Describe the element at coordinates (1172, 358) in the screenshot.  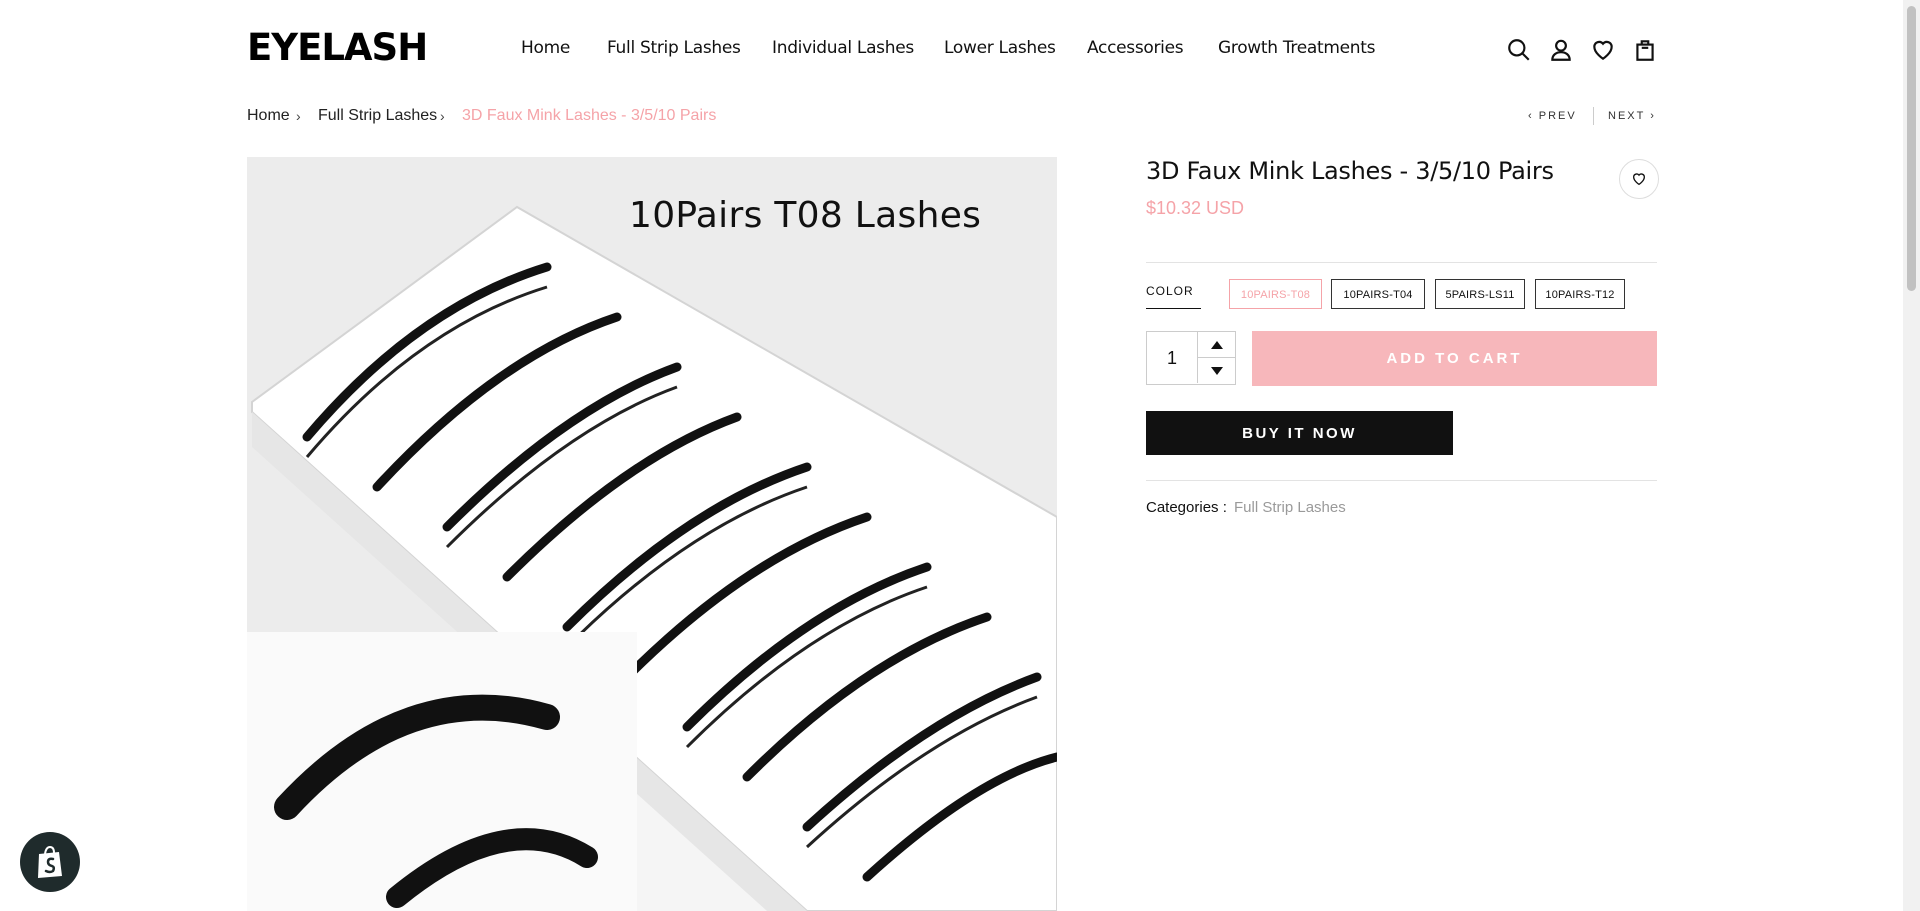
I see `quantity-input: 1` at that location.